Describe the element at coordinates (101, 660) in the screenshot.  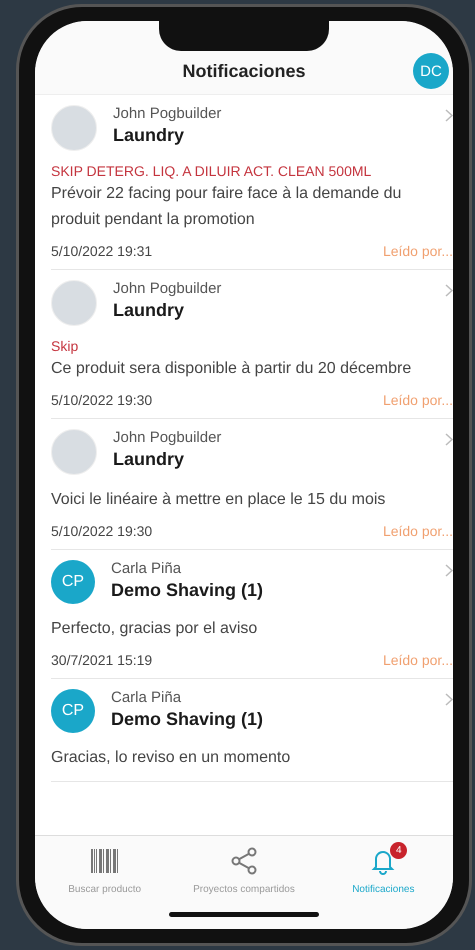
I see `timestamp: 30/7/2021 15:19` at that location.